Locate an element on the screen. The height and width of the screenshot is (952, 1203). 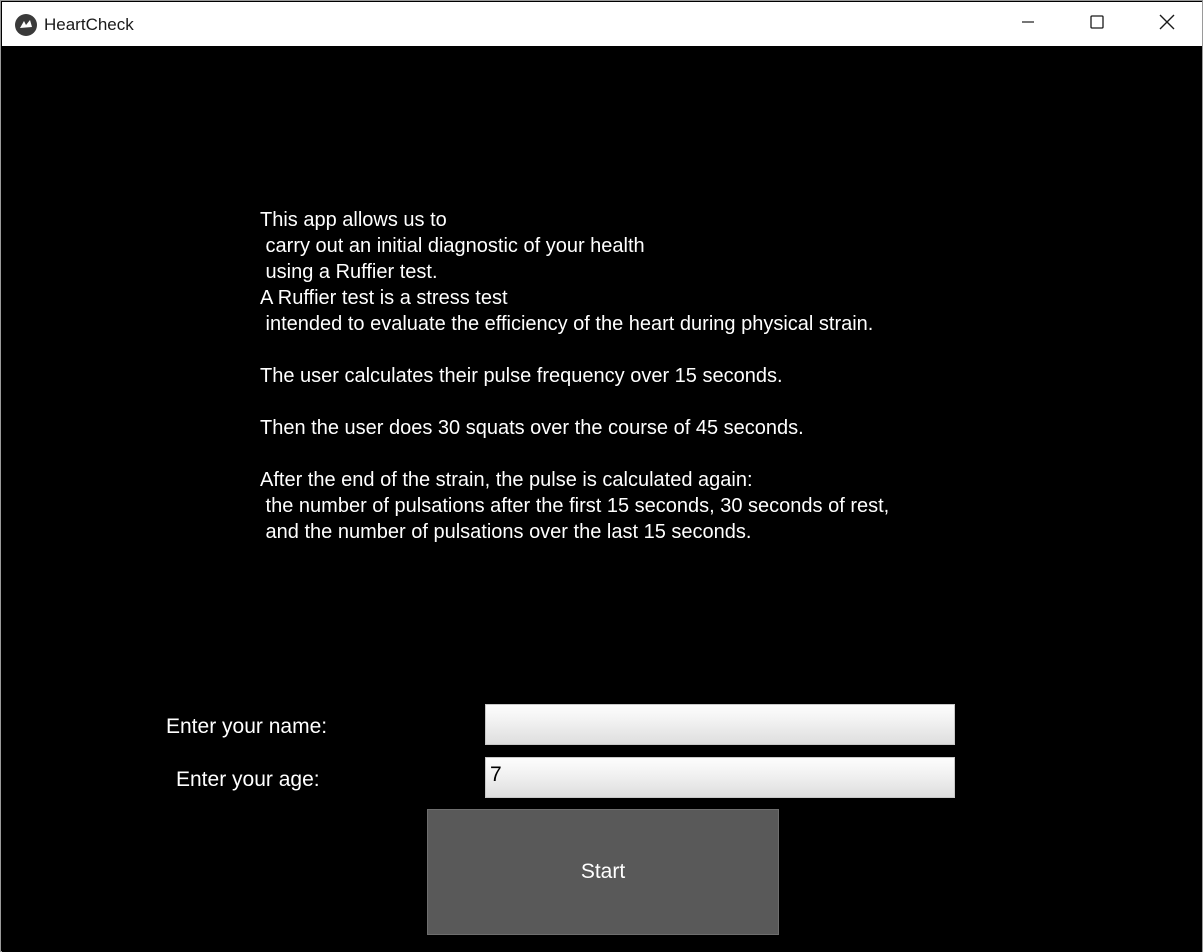
age-input: 7 is located at coordinates (720, 777).